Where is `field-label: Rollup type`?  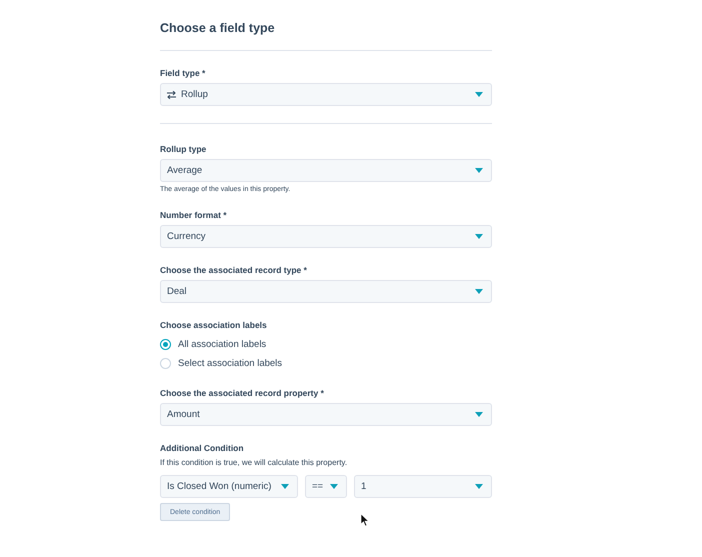
field-label: Rollup type is located at coordinates (184, 149).